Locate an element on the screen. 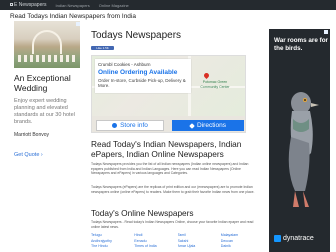 The height and width of the screenshot is (252, 336). newspaper-link: Deccan is located at coordinates (241, 241).